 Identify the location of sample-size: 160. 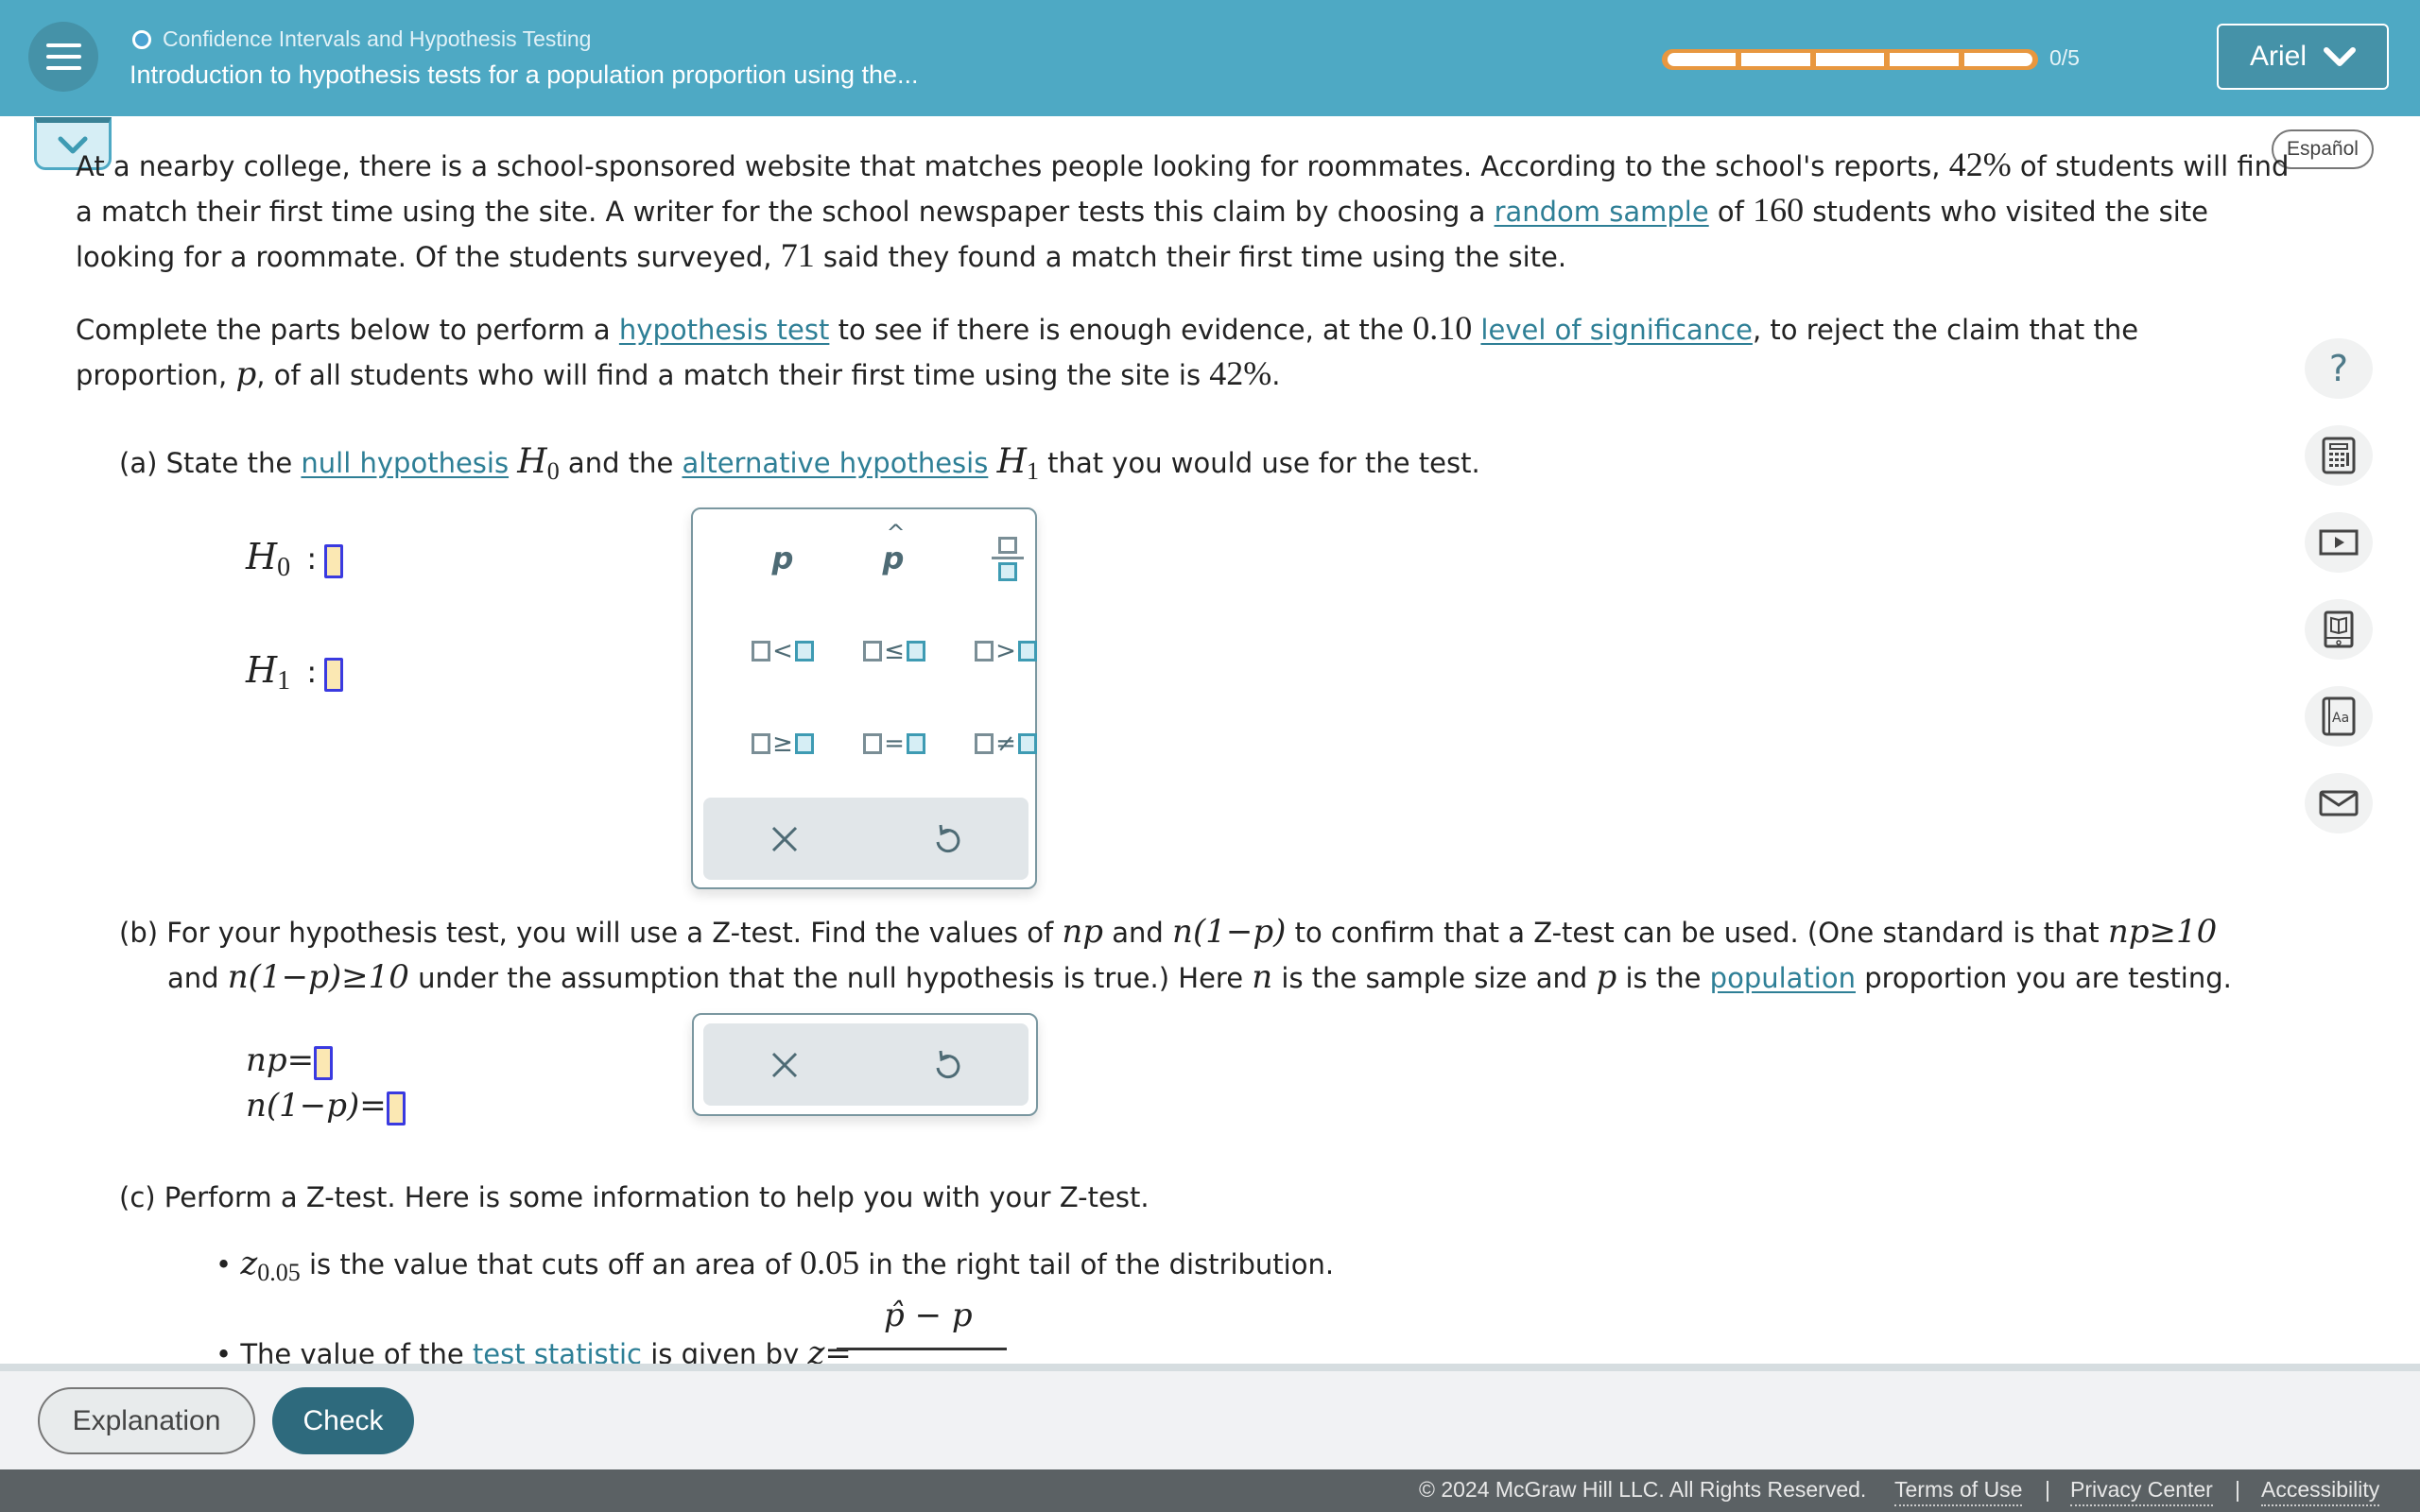
(1779, 210).